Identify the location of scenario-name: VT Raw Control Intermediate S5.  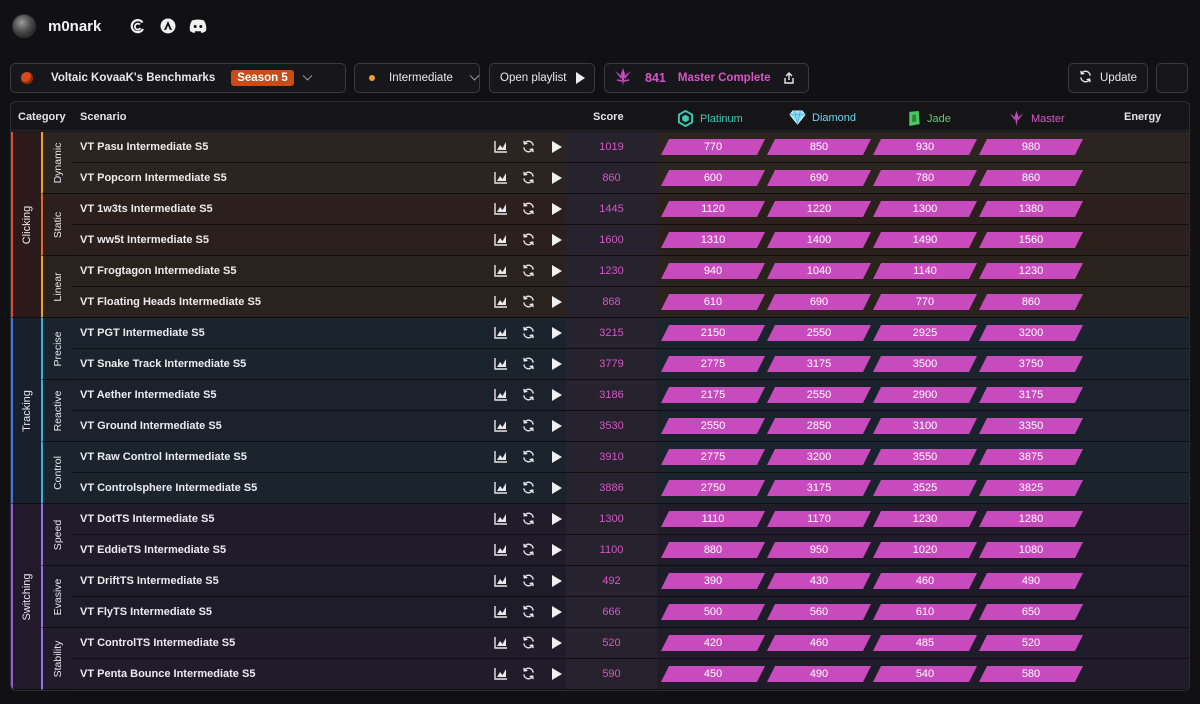
(163, 457).